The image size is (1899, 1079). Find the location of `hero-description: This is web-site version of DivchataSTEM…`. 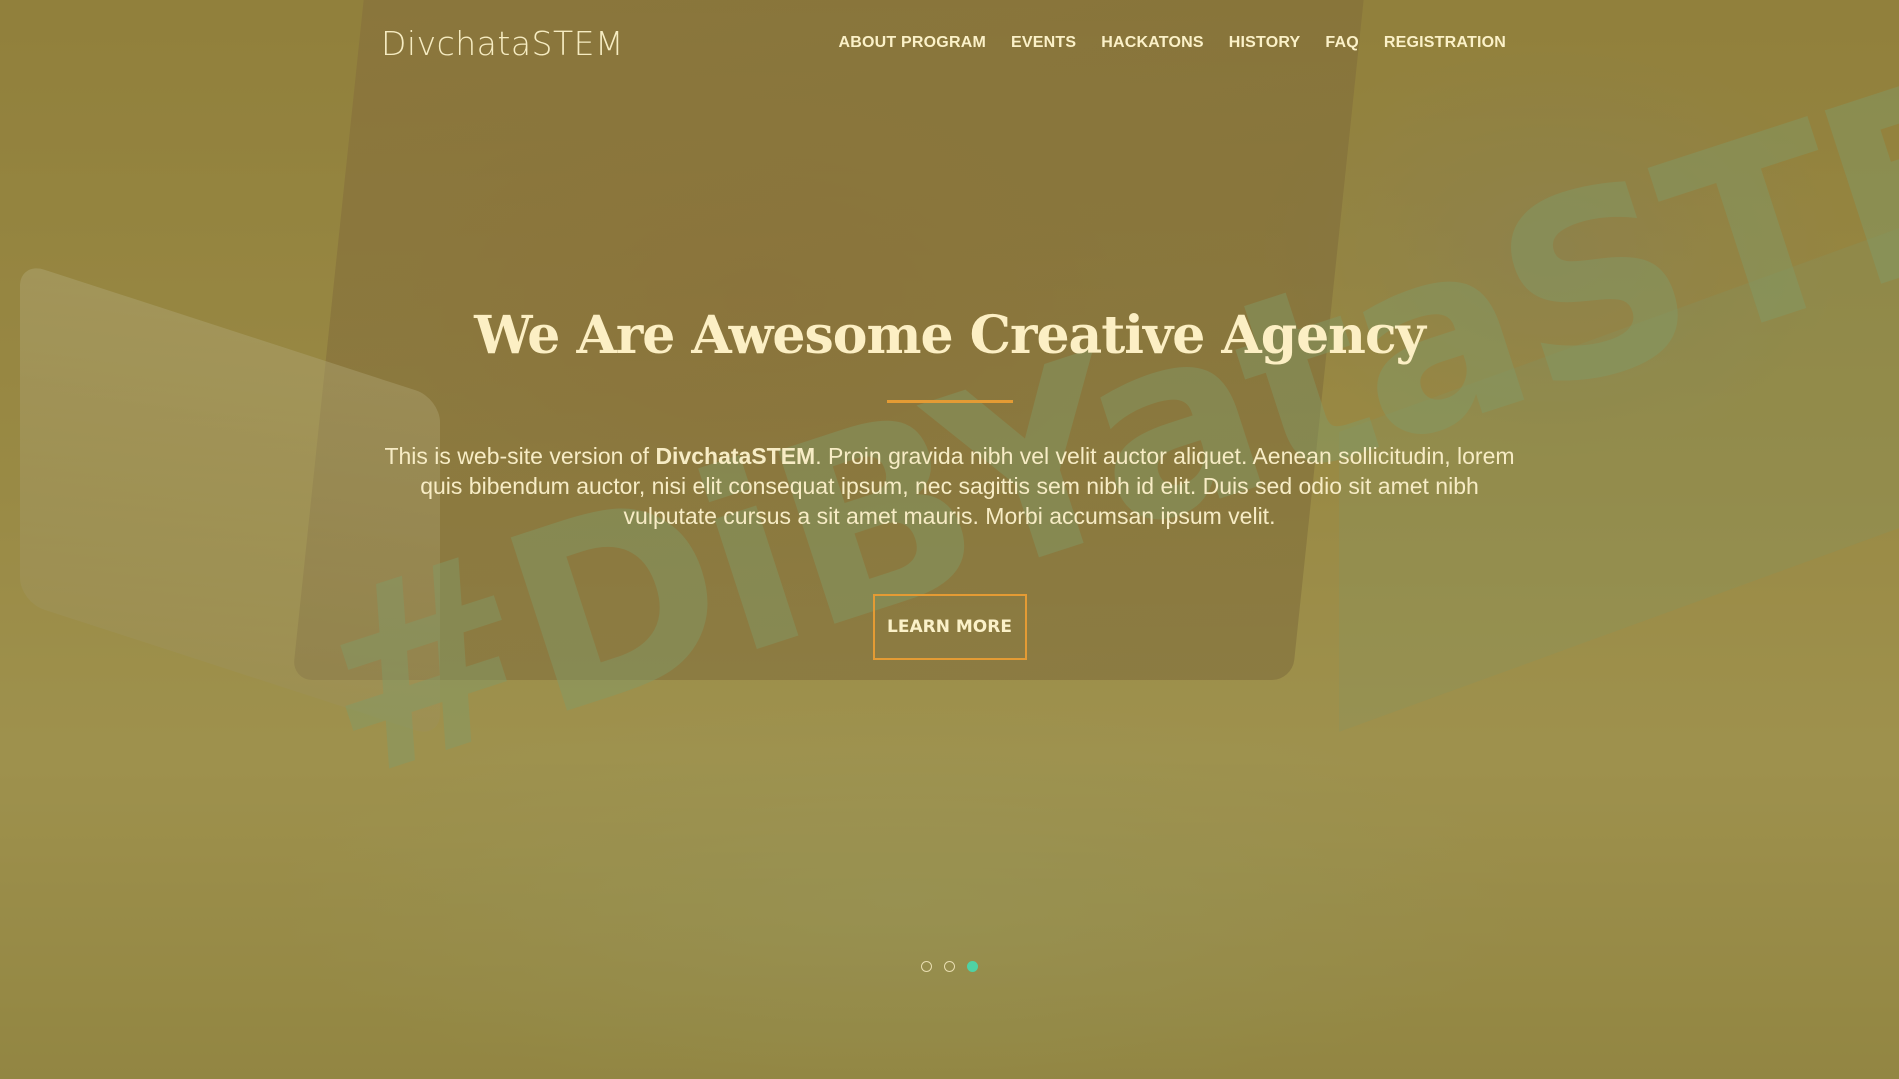

hero-description: This is web-site version of DivchataSTEM… is located at coordinates (950, 486).